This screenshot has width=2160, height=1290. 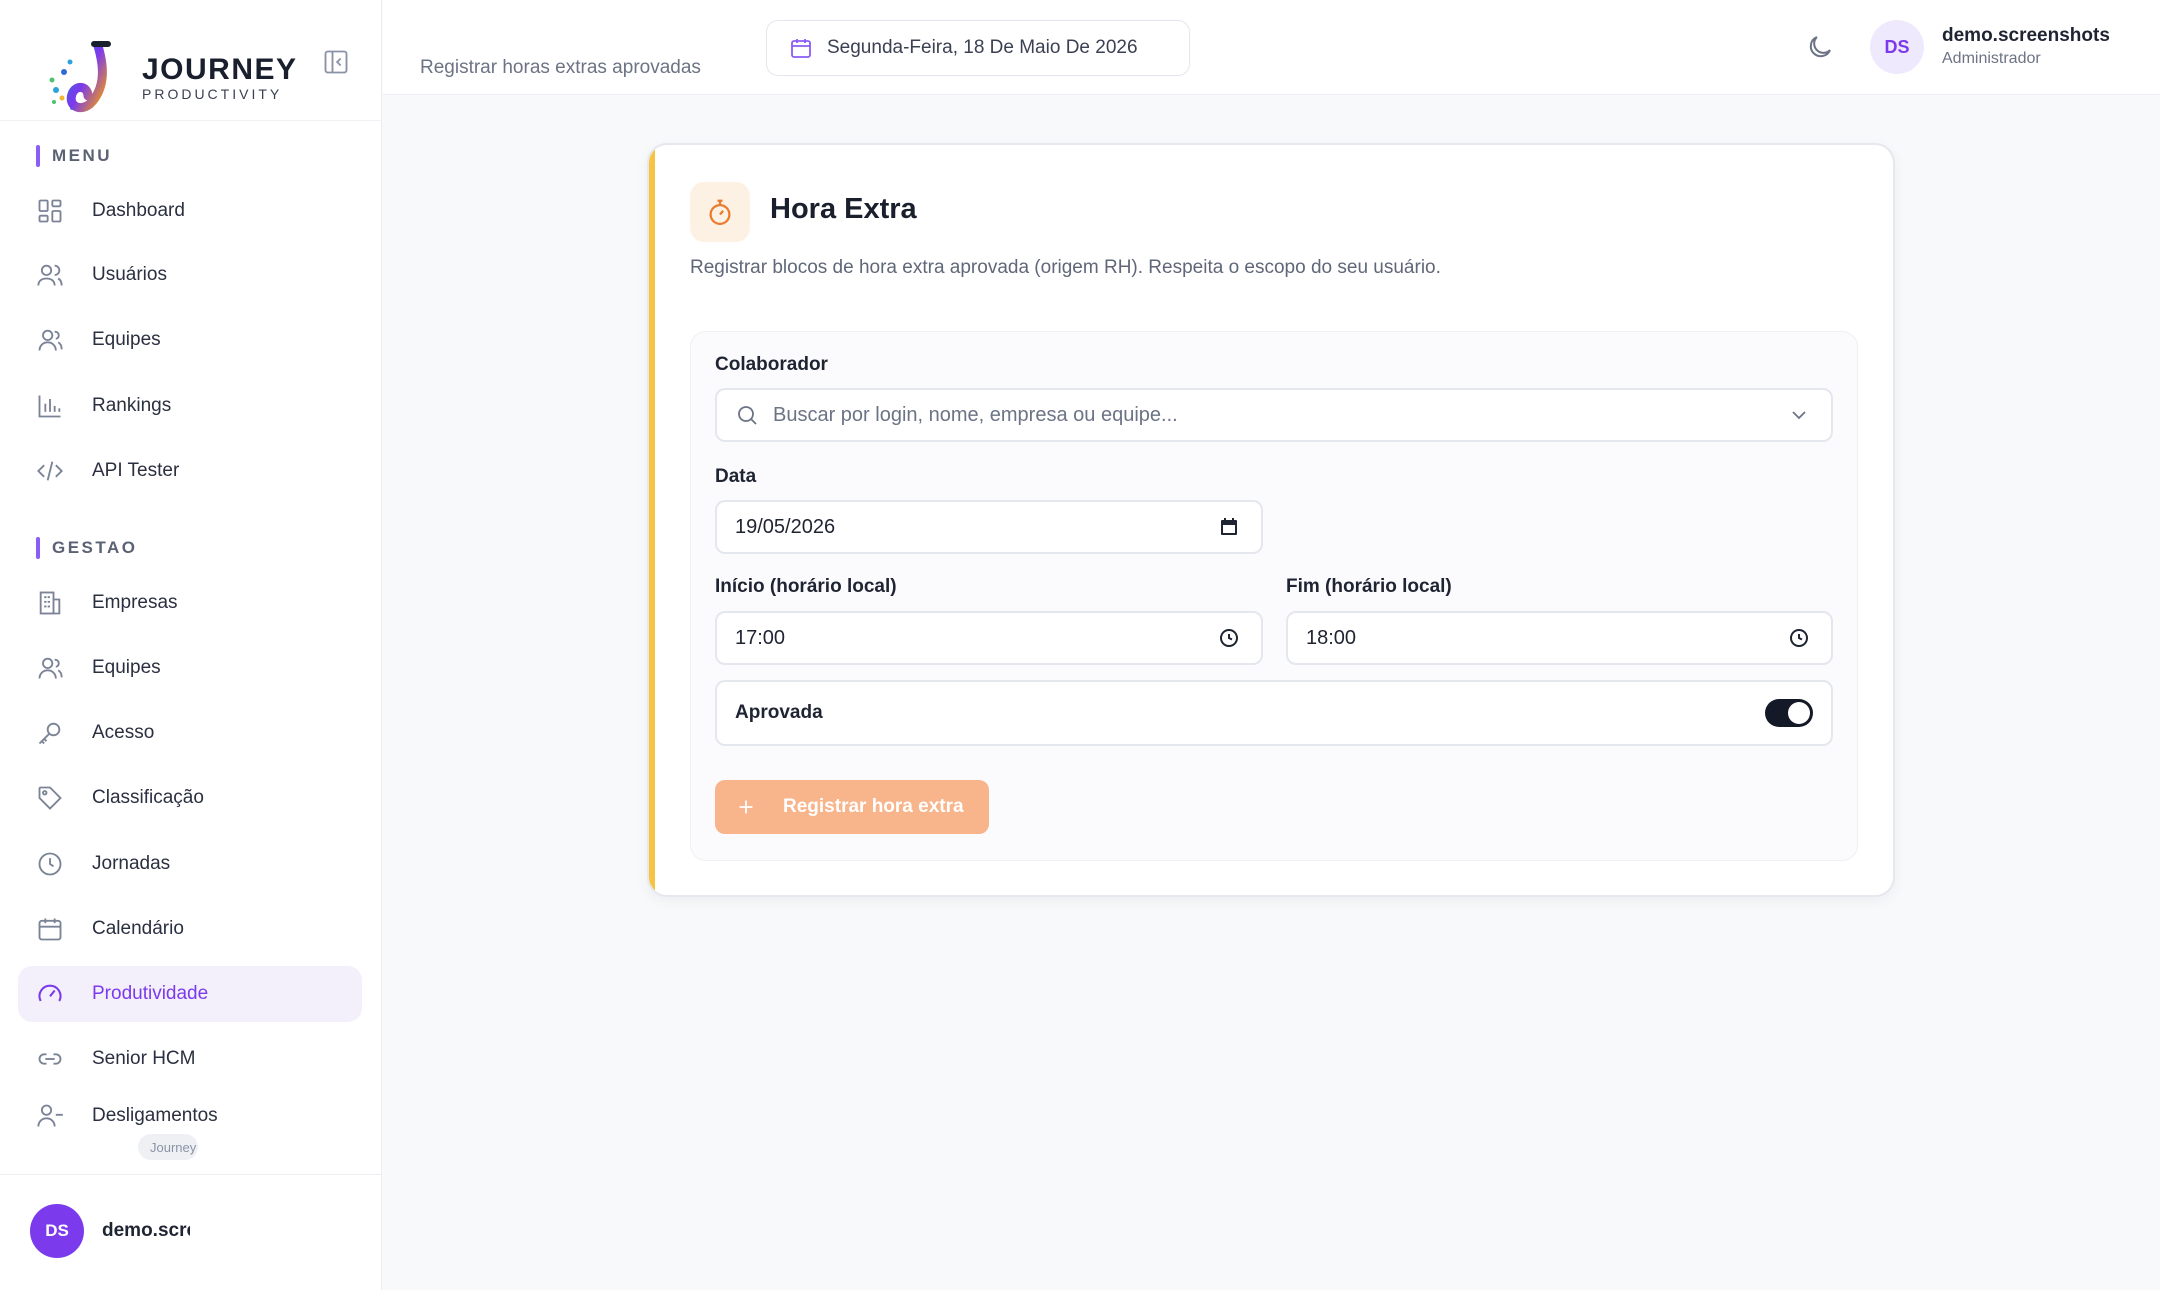 What do you see at coordinates (144, 1058) in the screenshot?
I see `sidebar-item-label: Senior HCM` at bounding box center [144, 1058].